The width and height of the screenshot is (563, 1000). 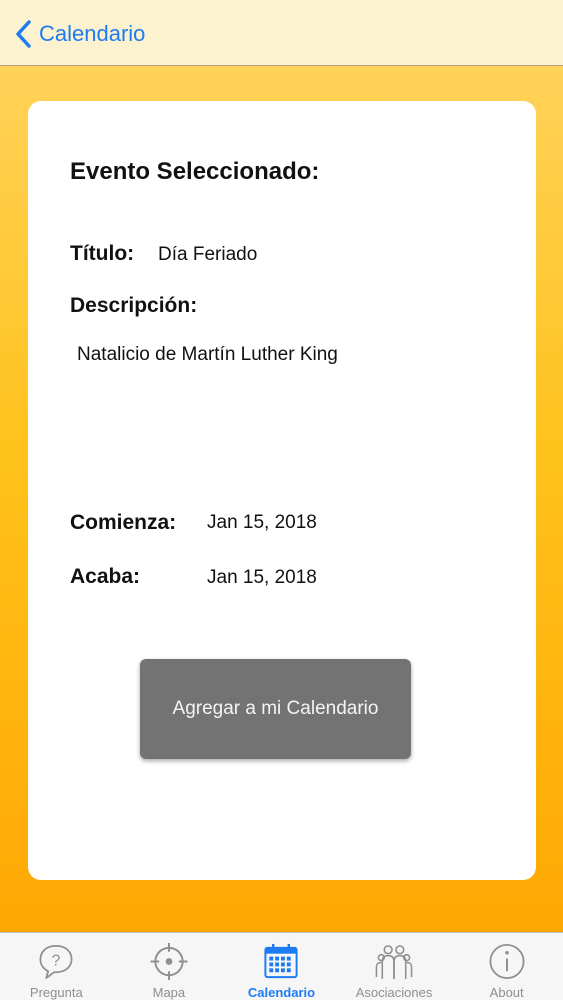 What do you see at coordinates (195, 171) in the screenshot?
I see `event-heading: Evento Seleccionado:` at bounding box center [195, 171].